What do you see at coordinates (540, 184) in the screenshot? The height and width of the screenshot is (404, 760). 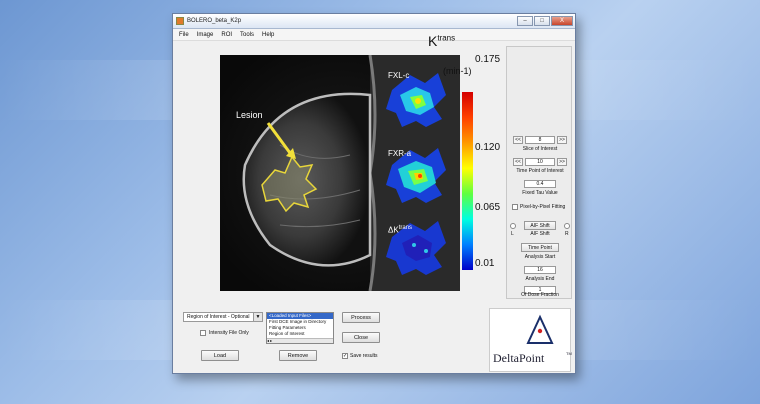 I see `tau-input: 0.4` at bounding box center [540, 184].